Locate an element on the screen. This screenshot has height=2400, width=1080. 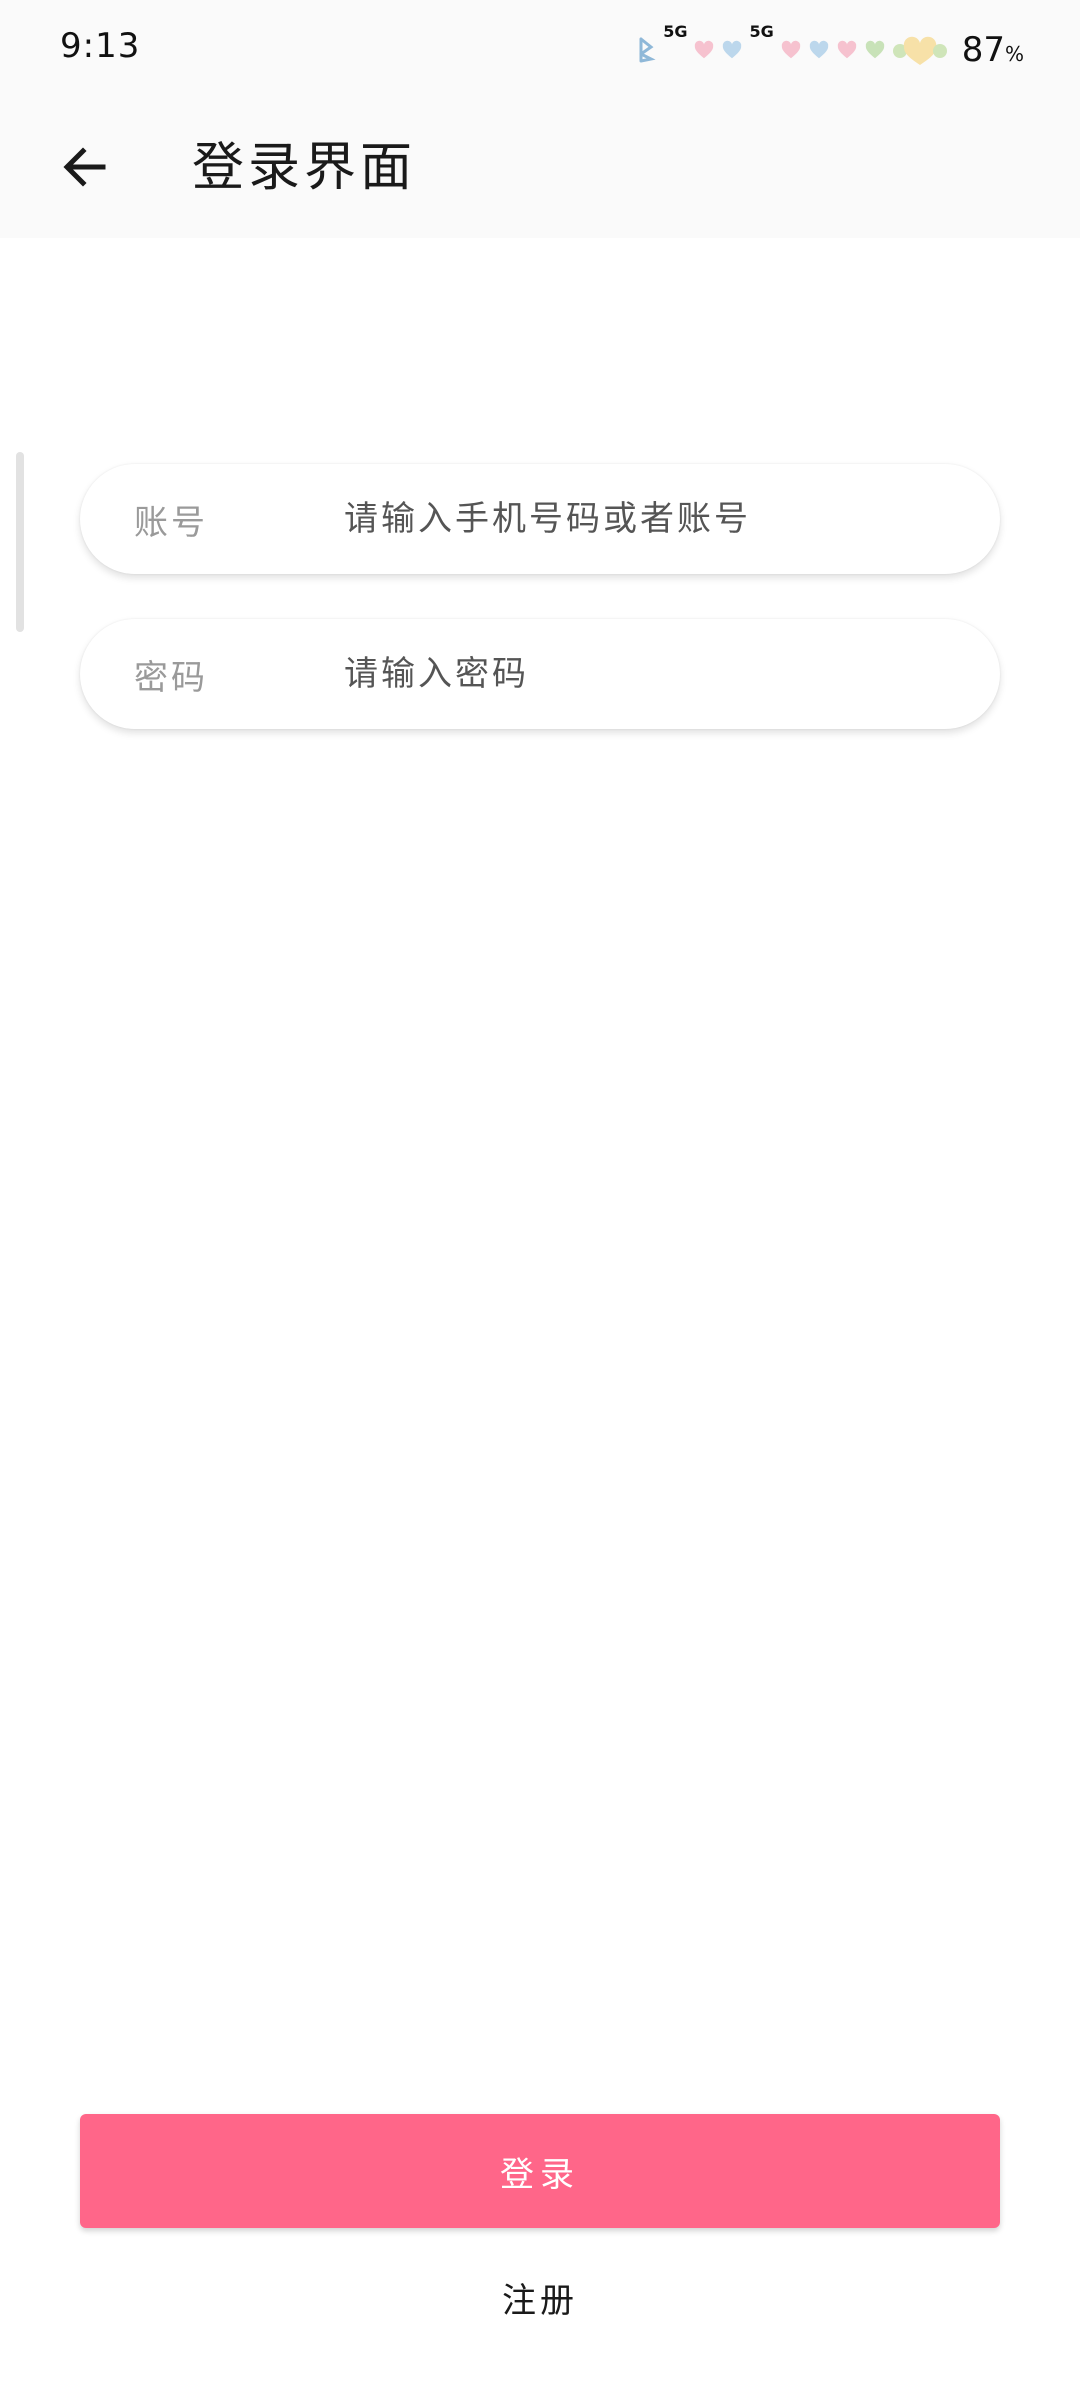
battery-unit: % is located at coordinates (1014, 54).